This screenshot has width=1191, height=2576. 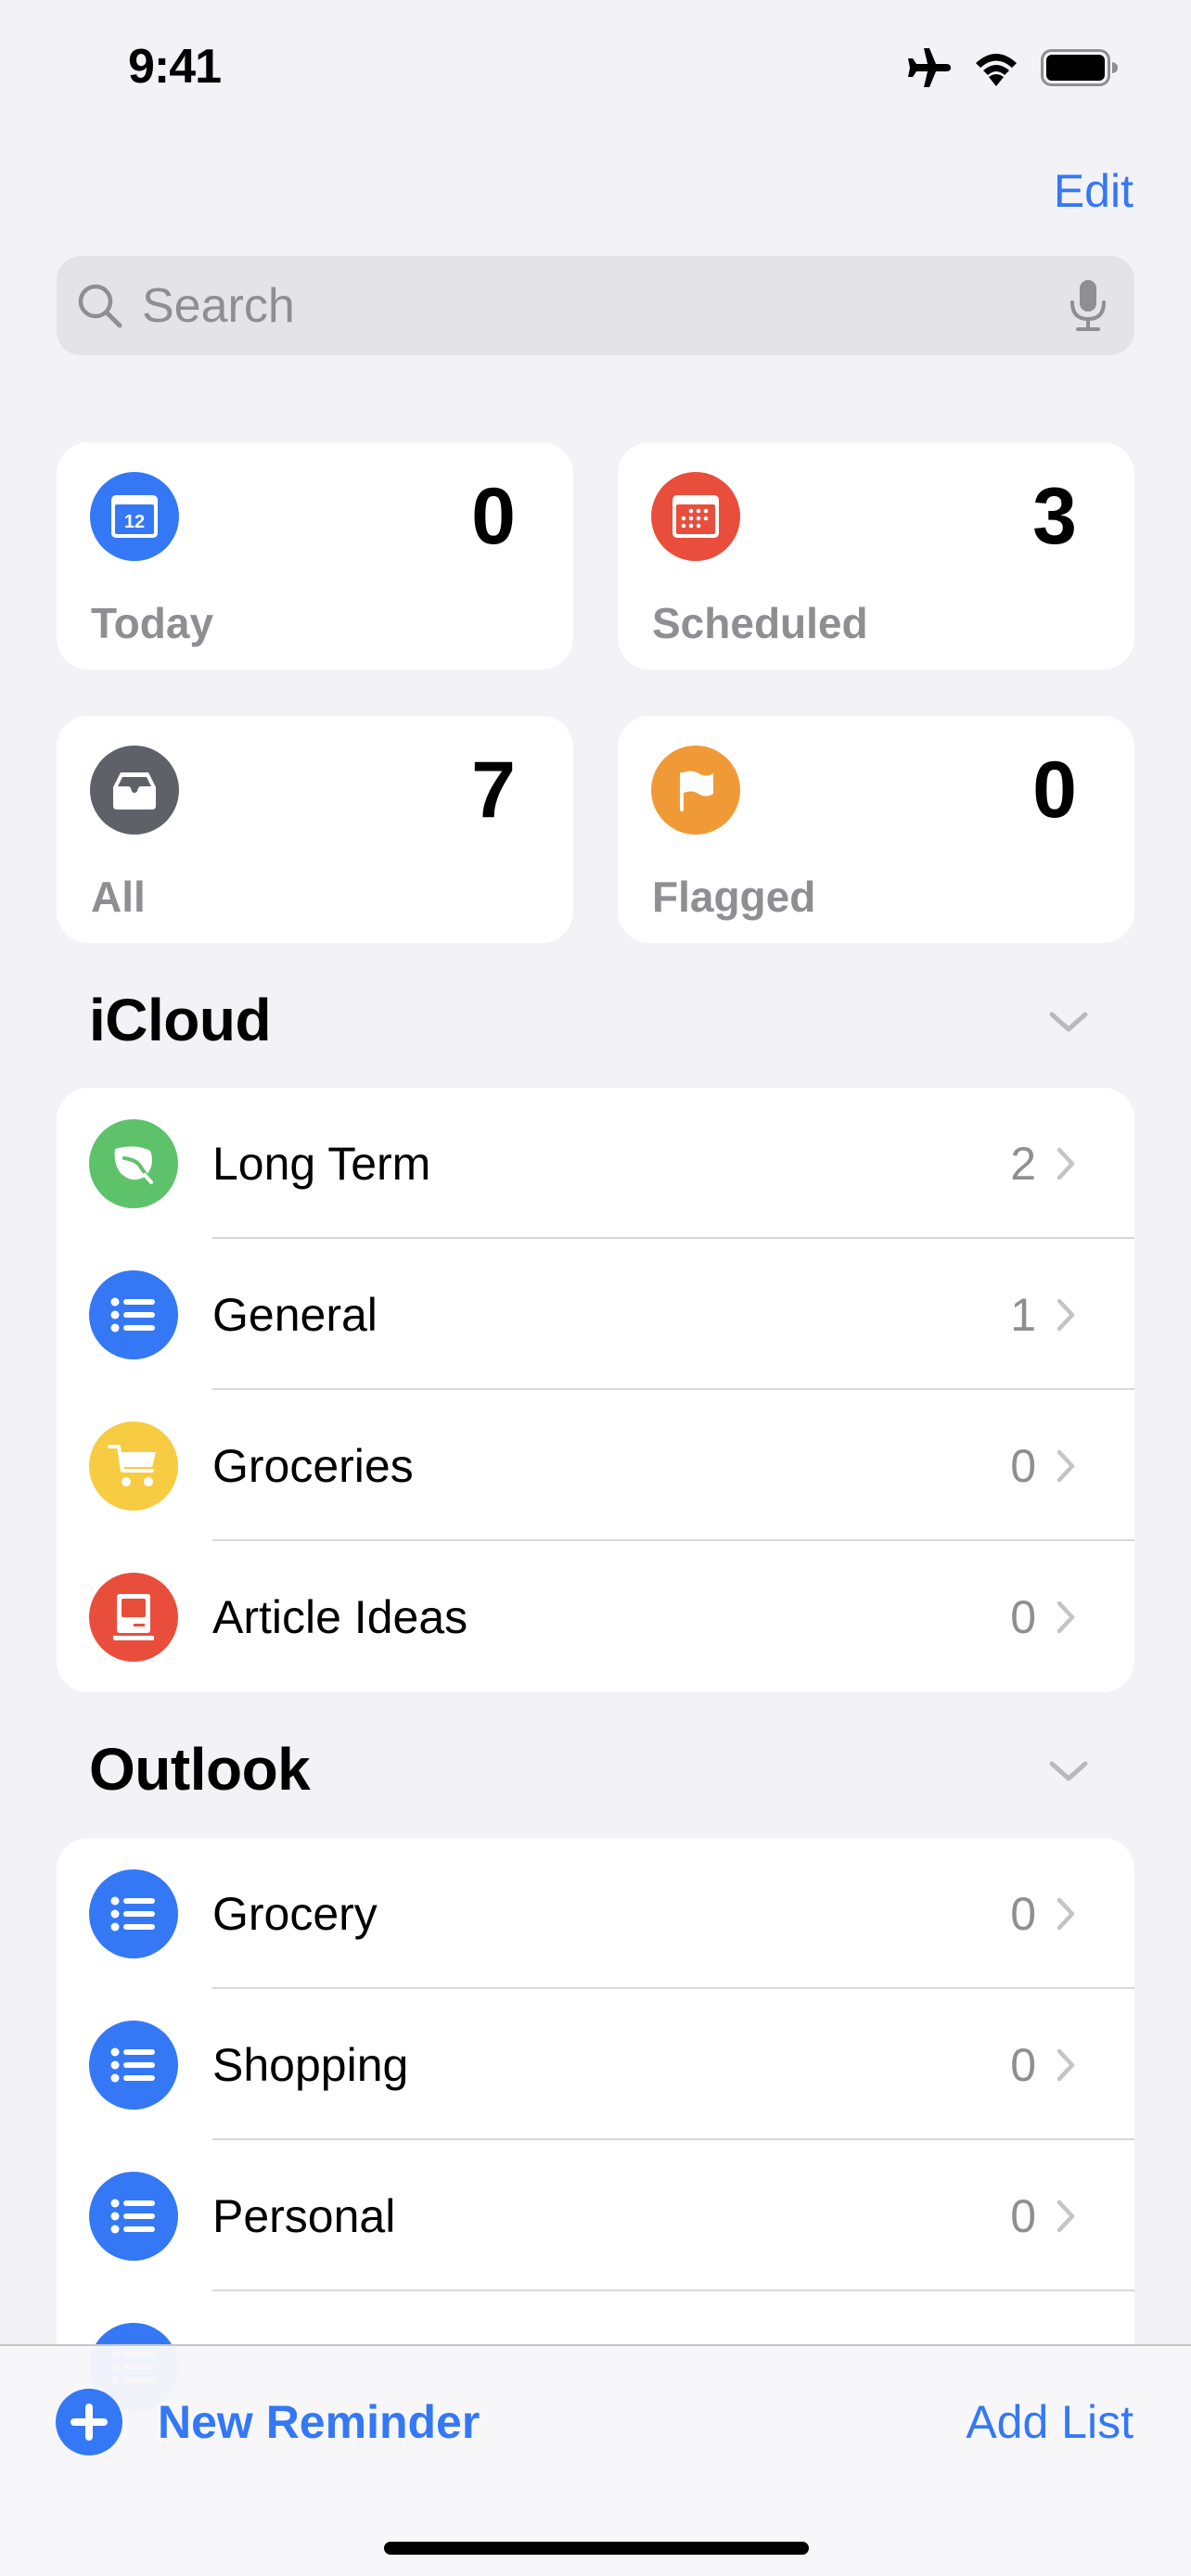 I want to click on computer-icon, so click(x=133, y=1618).